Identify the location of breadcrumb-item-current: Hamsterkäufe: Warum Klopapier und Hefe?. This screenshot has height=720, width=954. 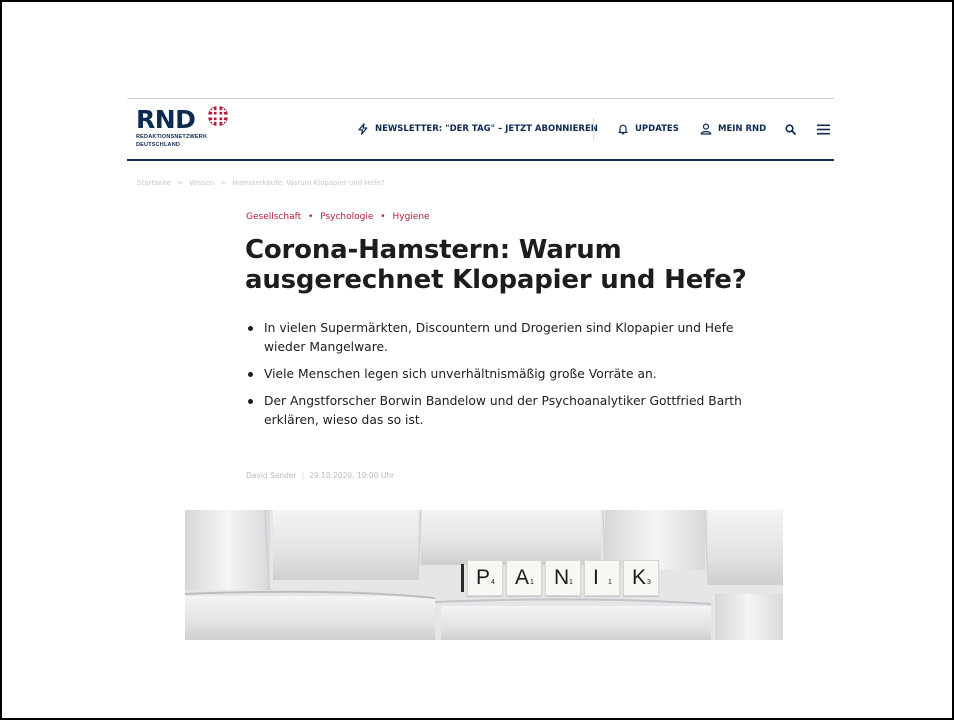
(308, 183).